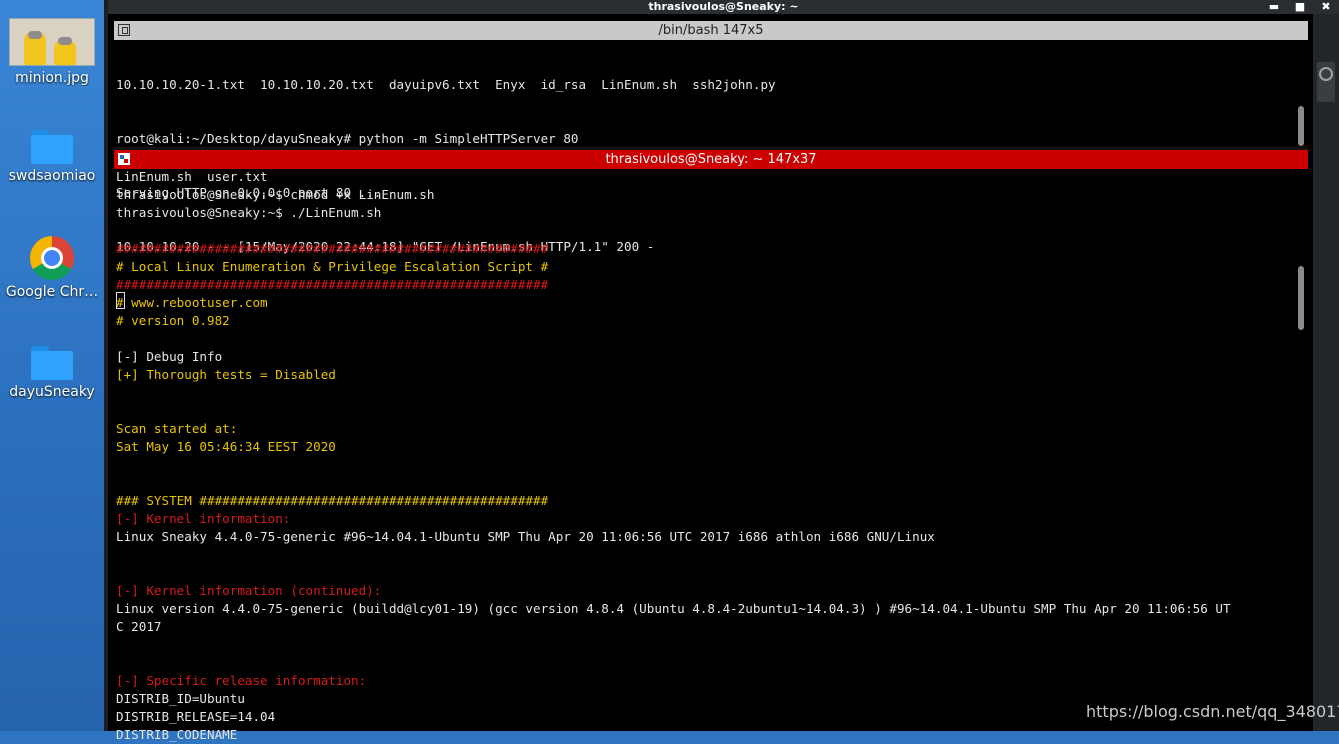 The width and height of the screenshot is (1339, 744). What do you see at coordinates (169, 356) in the screenshot?
I see `terminal-line: [-] Debug Info` at bounding box center [169, 356].